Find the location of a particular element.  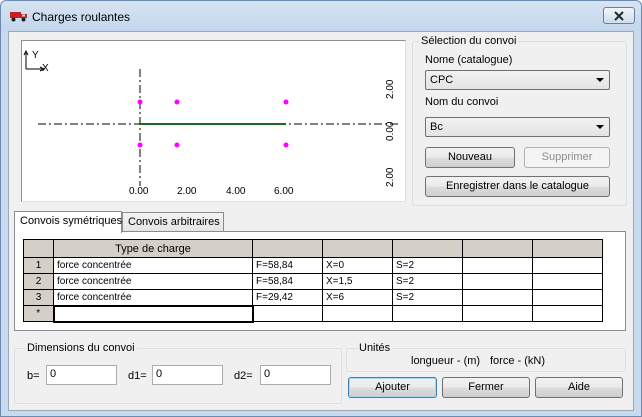

dimensions-legend: Dimensions du convoi is located at coordinates (81, 348).